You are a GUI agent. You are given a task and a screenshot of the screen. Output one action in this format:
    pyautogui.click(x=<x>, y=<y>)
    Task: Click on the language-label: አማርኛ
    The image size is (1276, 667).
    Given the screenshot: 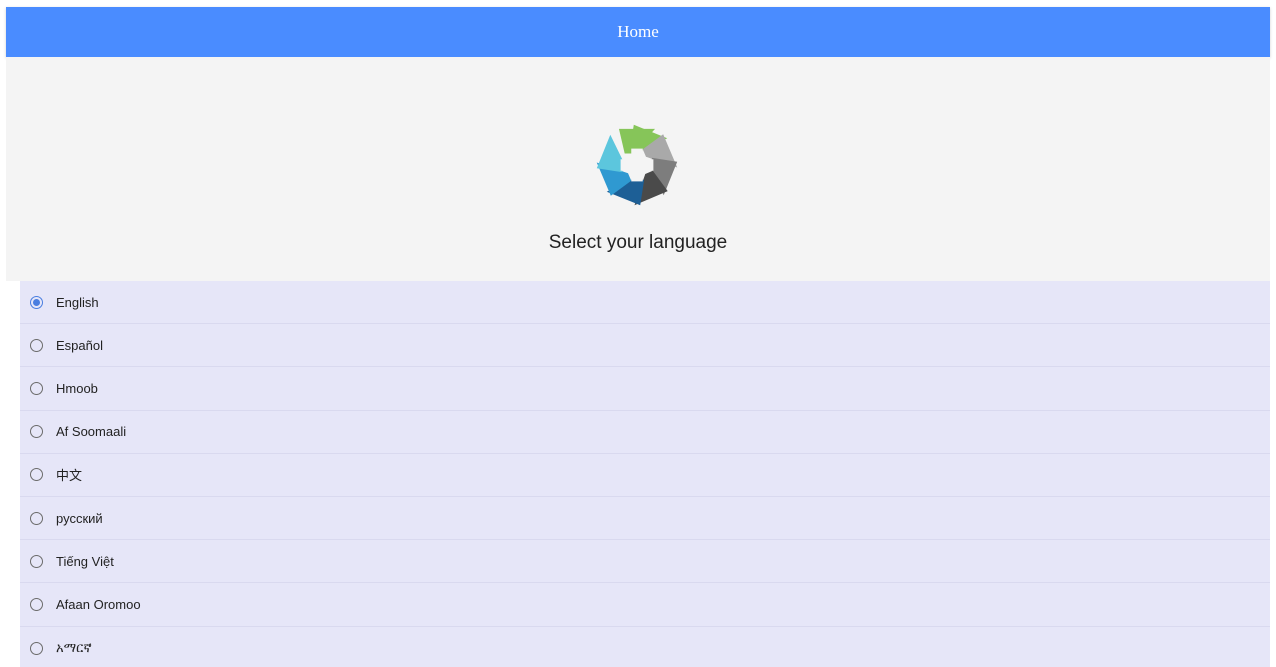 What is the action you would take?
    pyautogui.click(x=74, y=648)
    